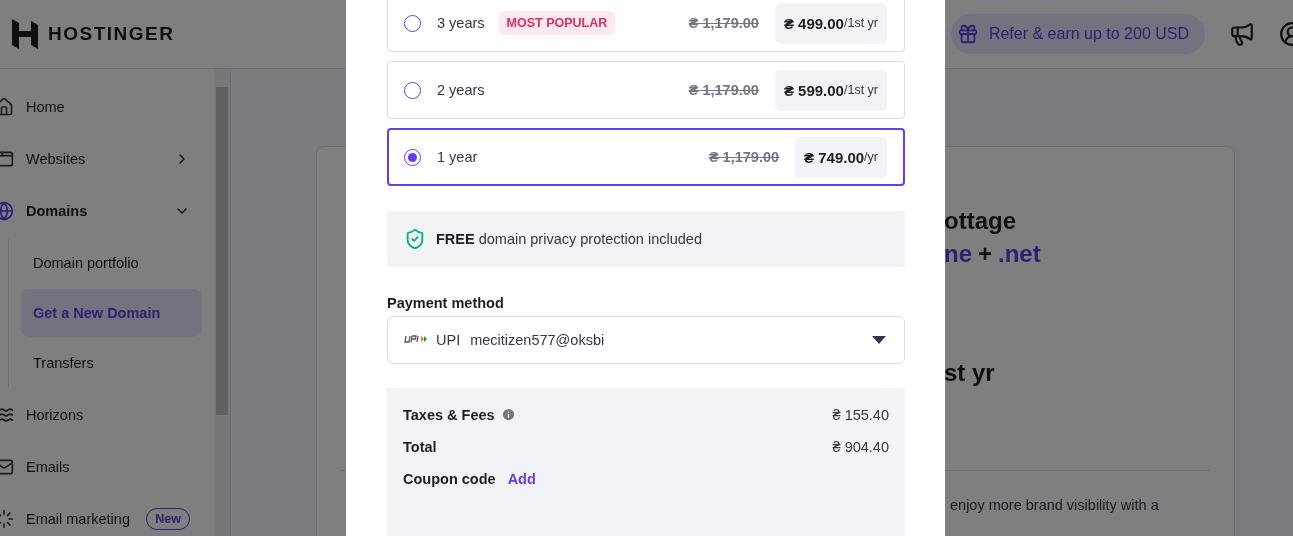  I want to click on plan-label: 3 years, so click(461, 23).